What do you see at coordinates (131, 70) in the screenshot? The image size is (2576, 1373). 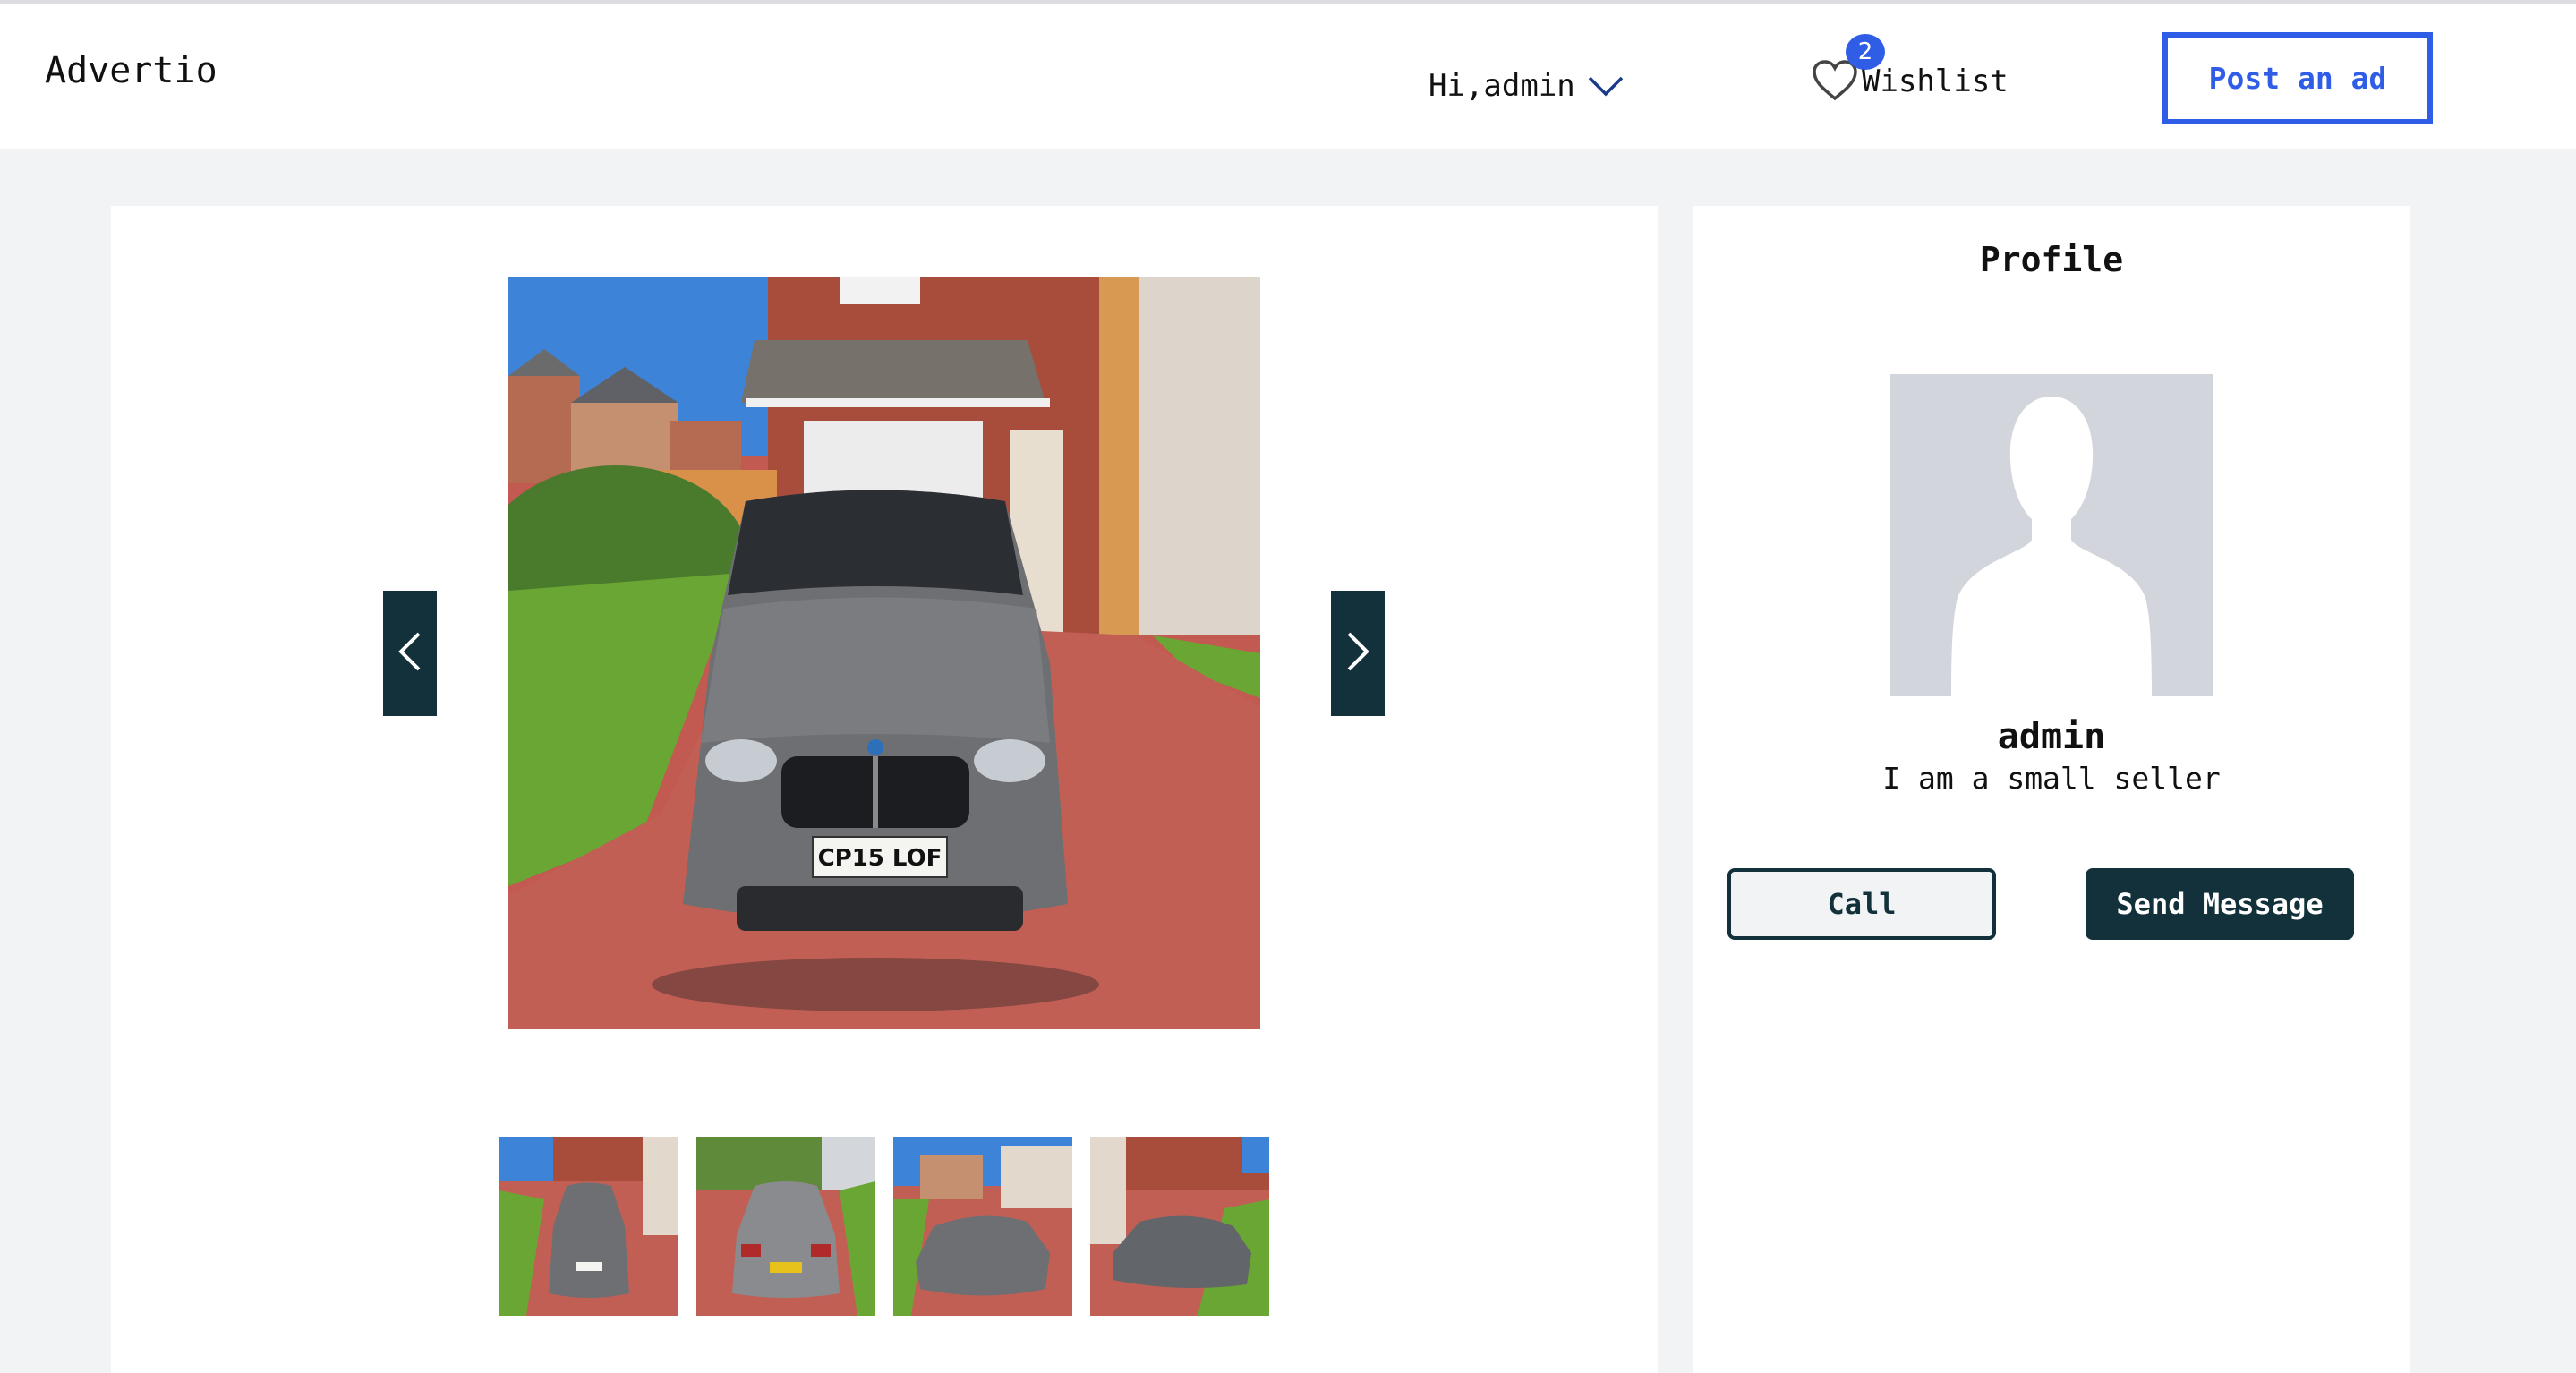 I see `site-logo: Advertio` at bounding box center [131, 70].